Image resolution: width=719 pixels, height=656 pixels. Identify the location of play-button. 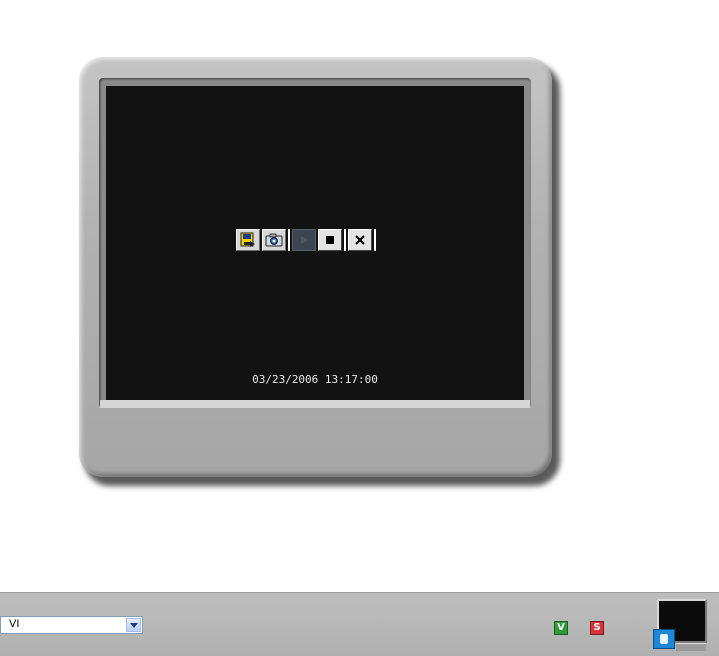
(304, 240).